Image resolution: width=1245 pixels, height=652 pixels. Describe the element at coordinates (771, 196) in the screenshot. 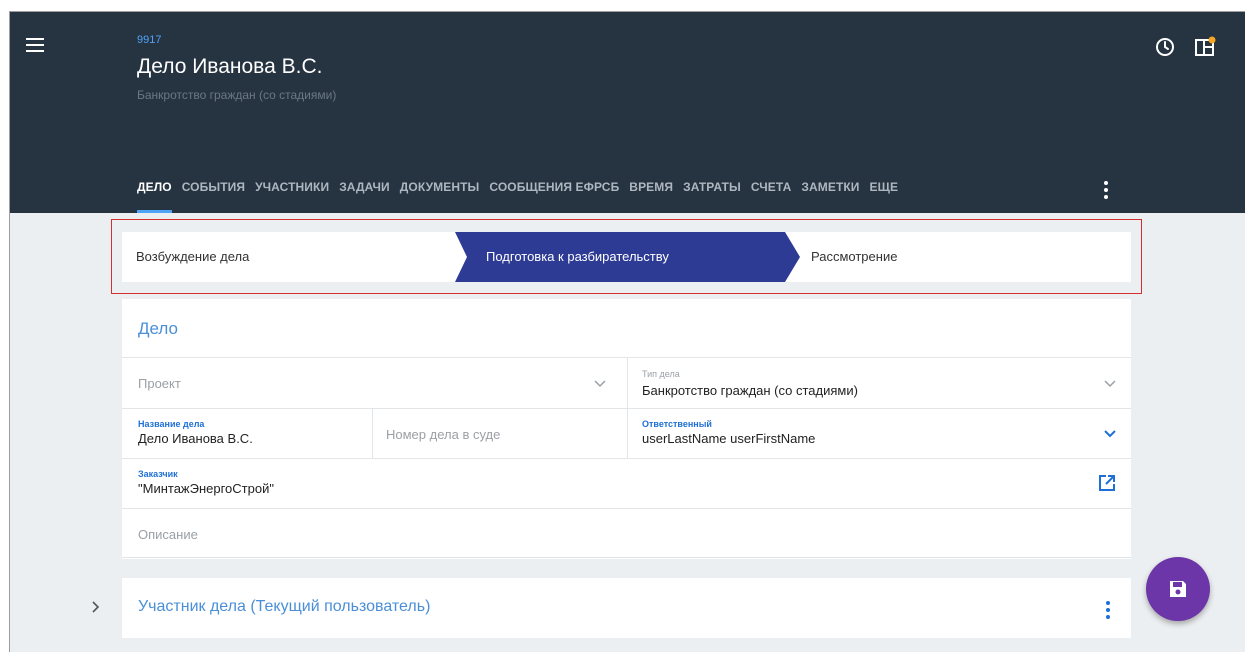

I see `tab-invoices: СЧЕТА` at that location.